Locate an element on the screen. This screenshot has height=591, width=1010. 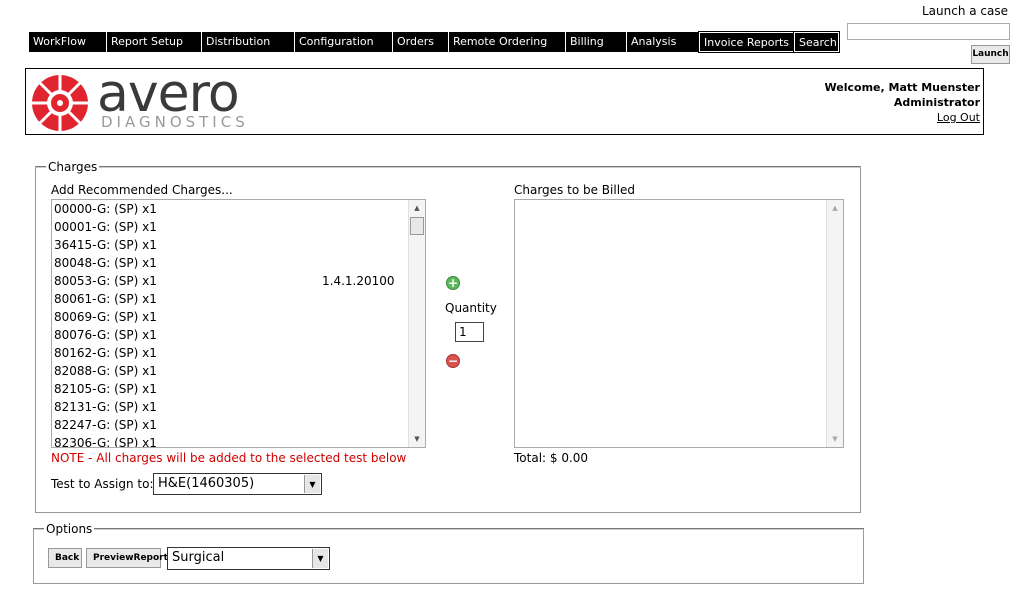
list-item: 00001-G: (SP) x1 is located at coordinates (238, 227).